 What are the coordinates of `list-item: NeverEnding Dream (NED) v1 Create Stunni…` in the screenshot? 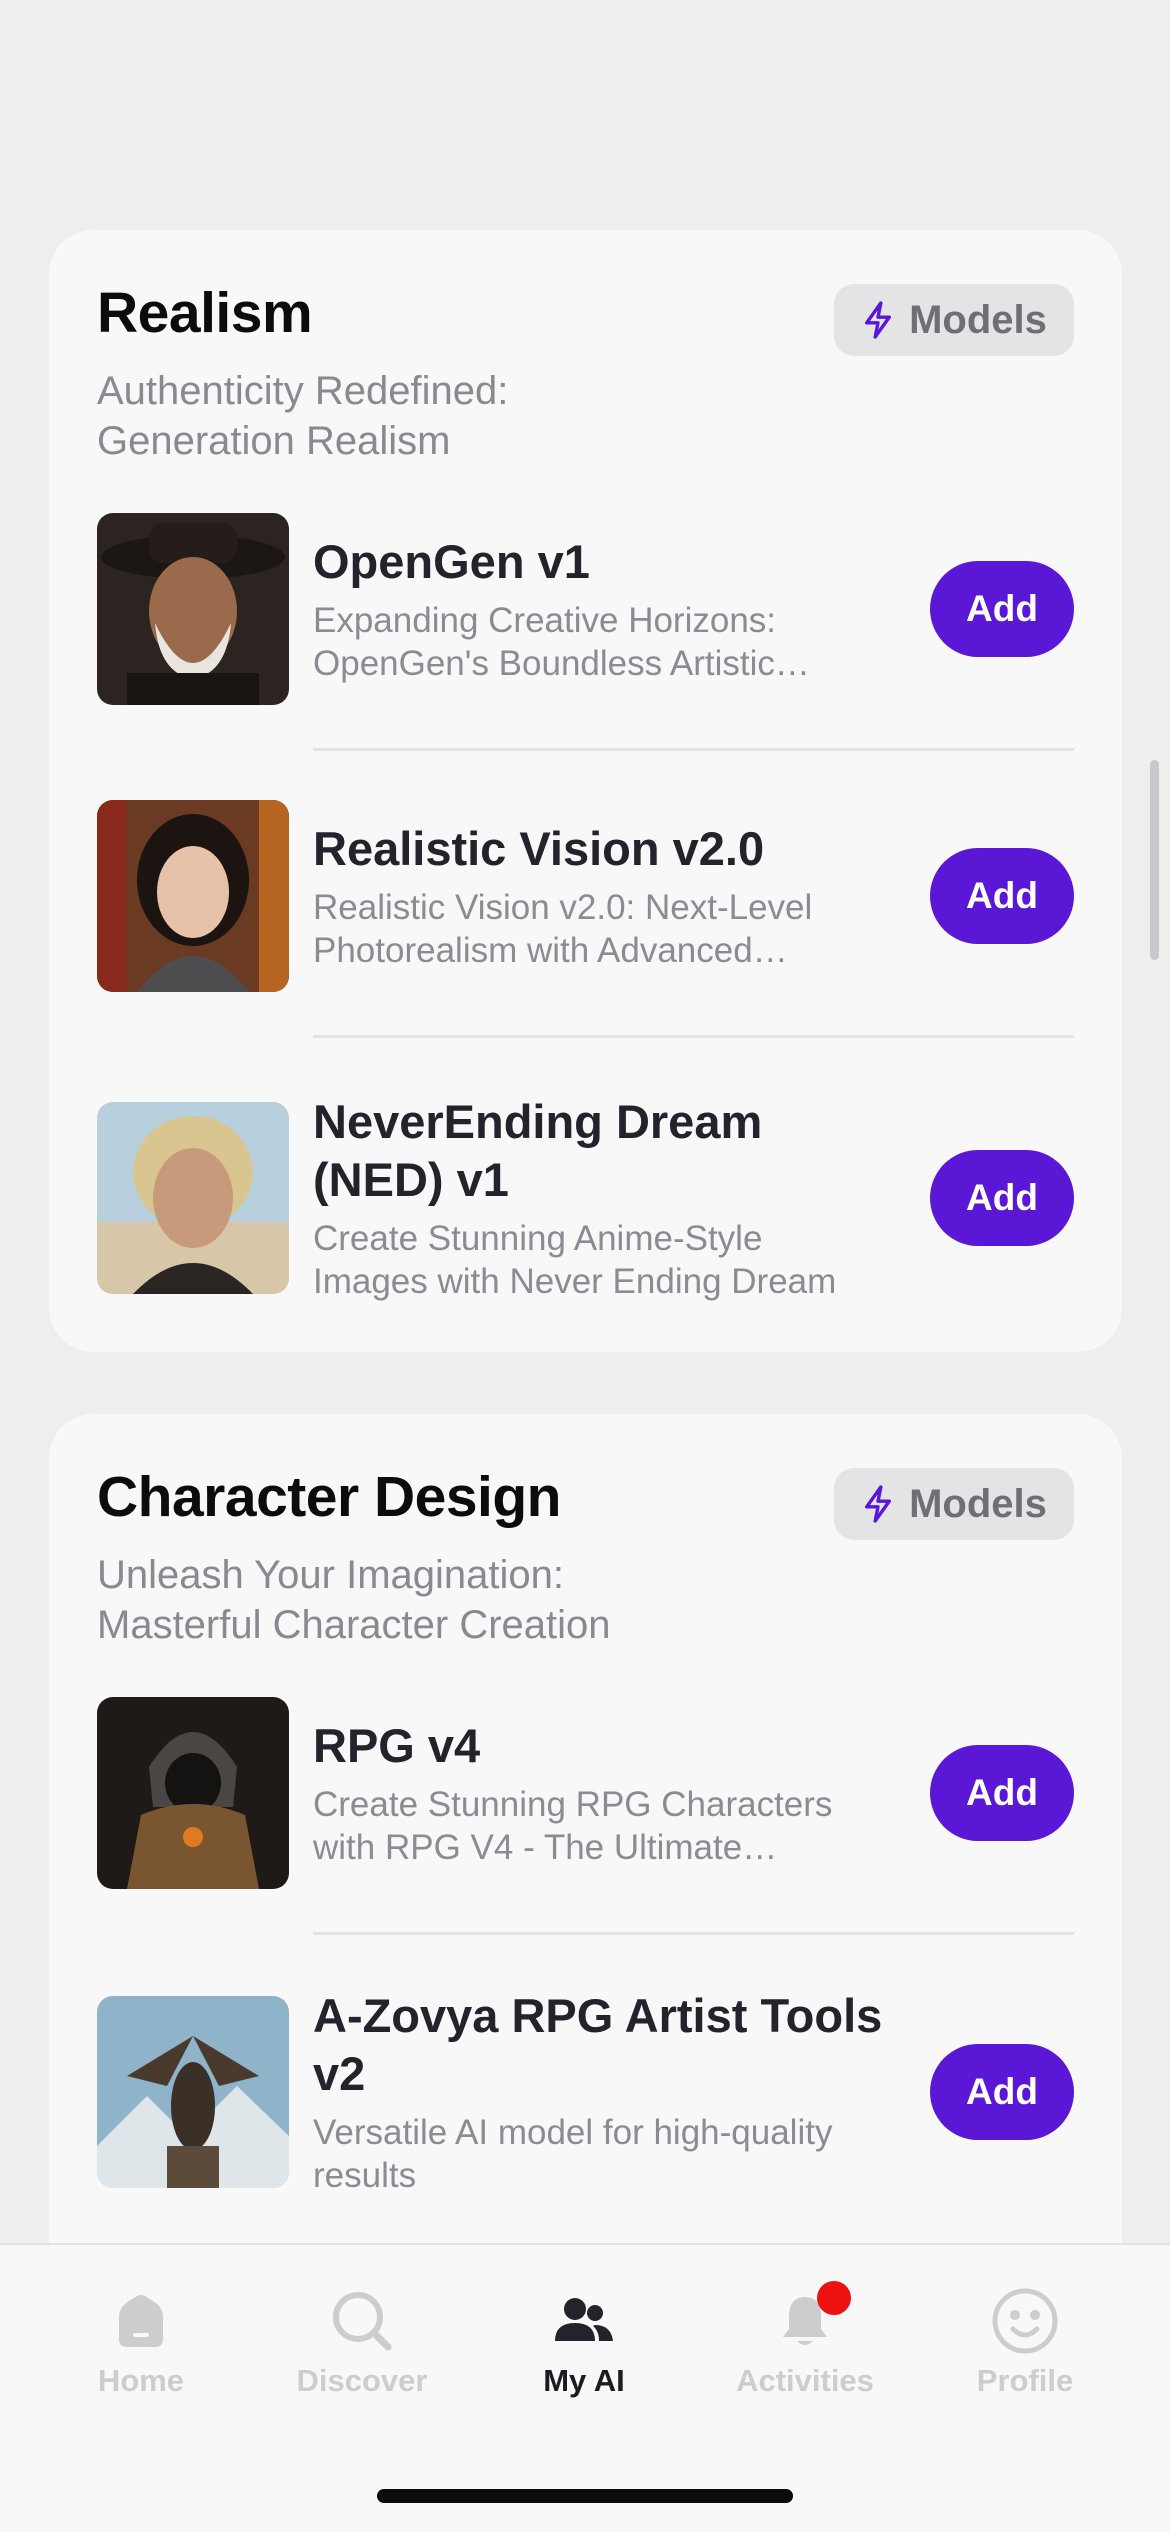 It's located at (585, 1198).